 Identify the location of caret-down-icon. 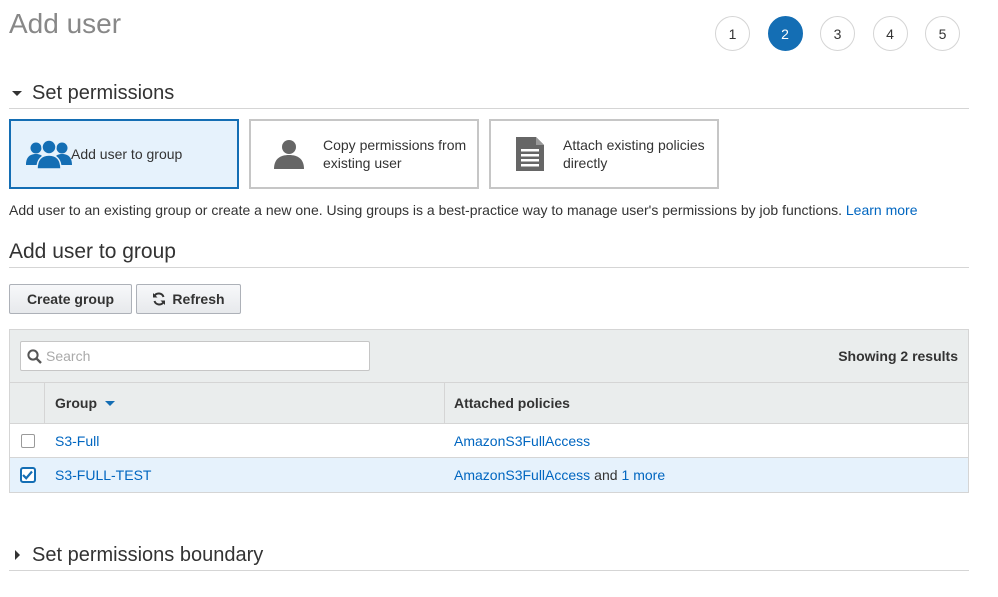
(17, 93).